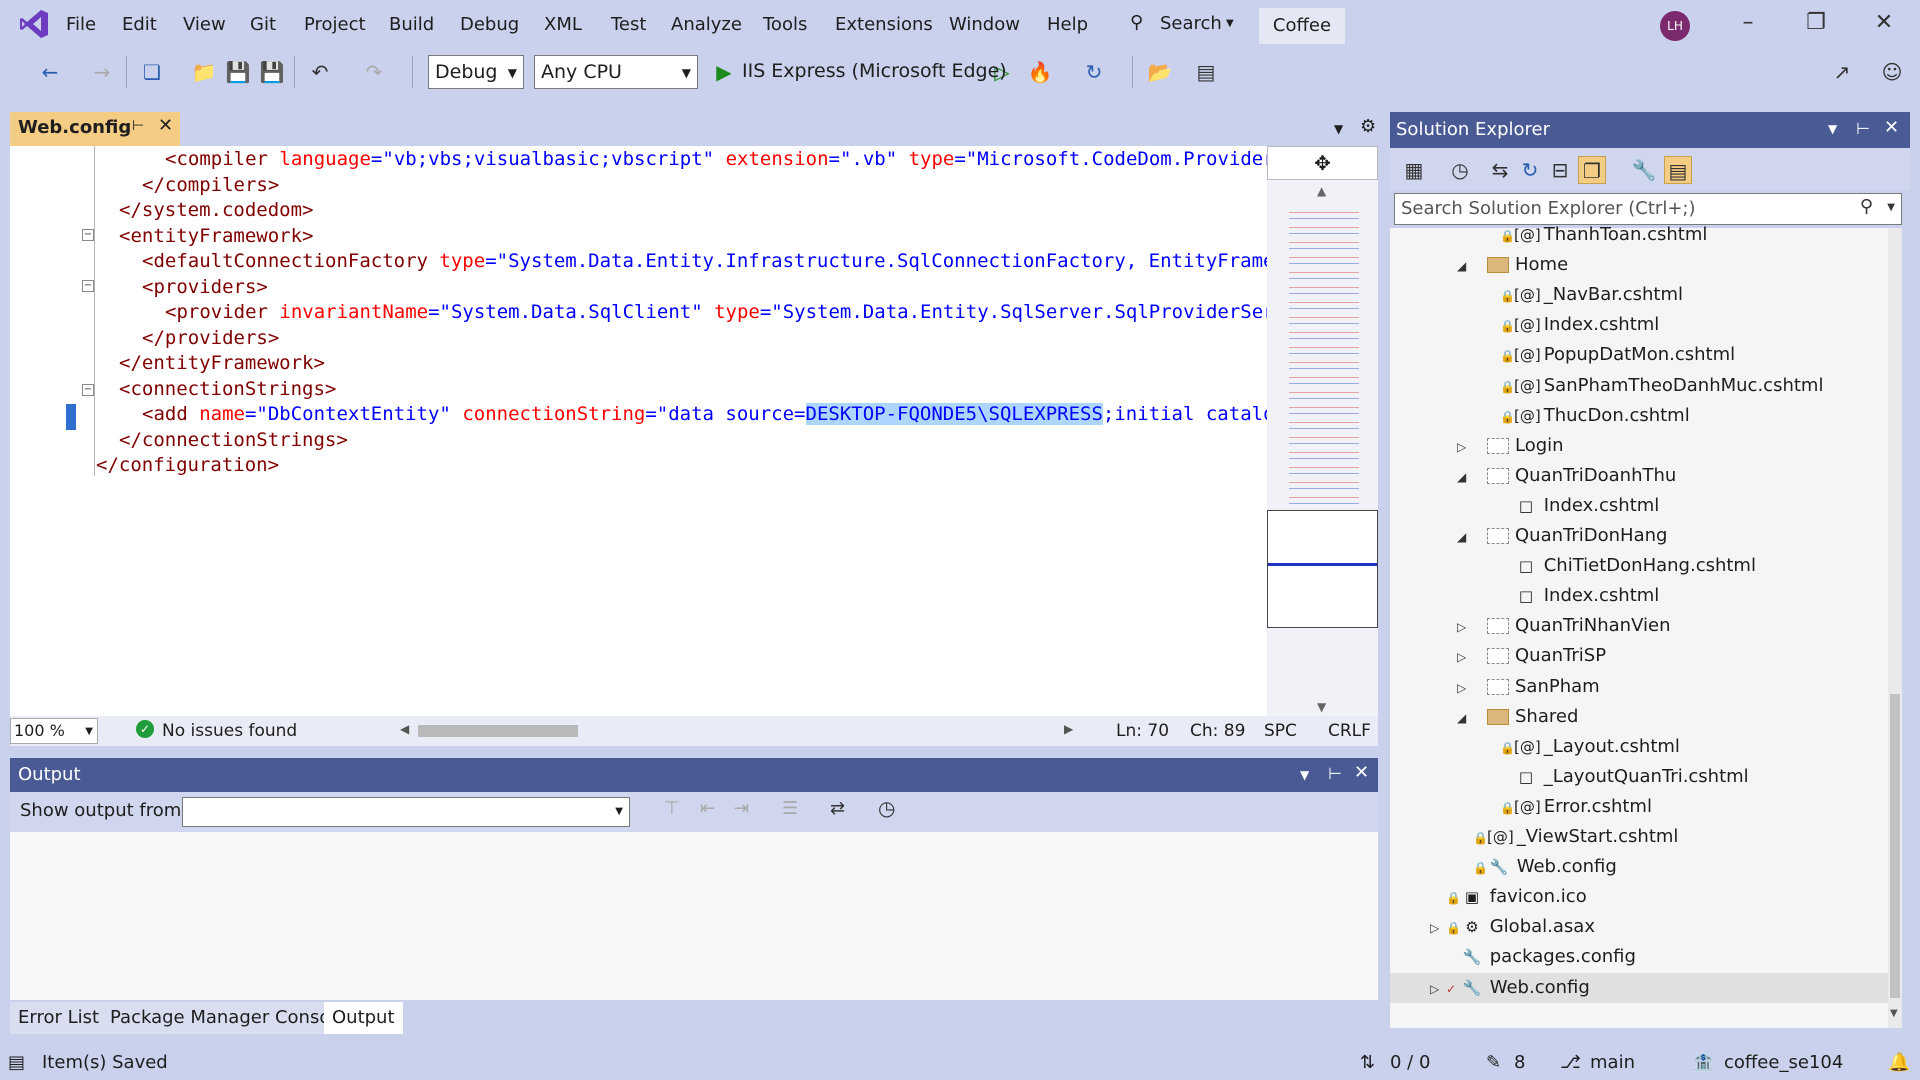 The height and width of the screenshot is (1080, 1920). Describe the element at coordinates (406, 812) in the screenshot. I see `output-source-dropdown: ▼` at that location.